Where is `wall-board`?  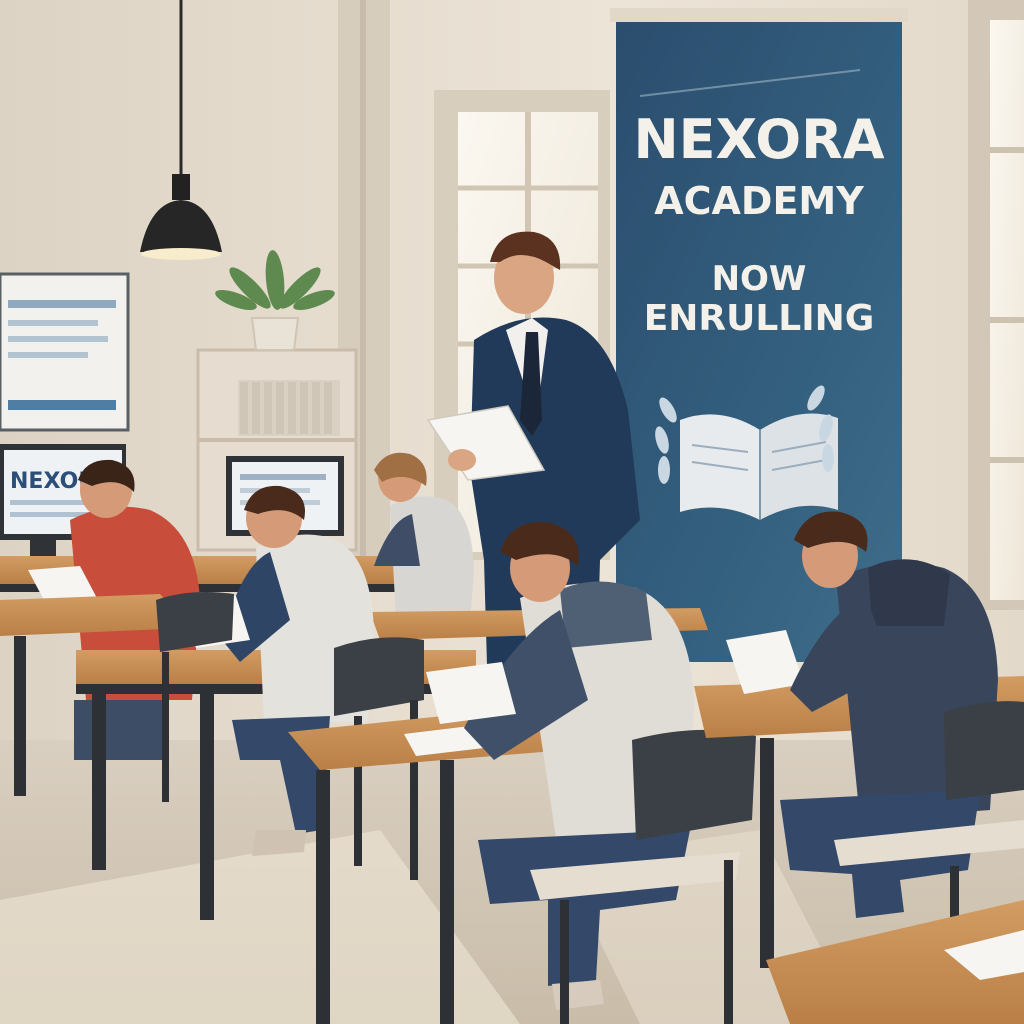
wall-board is located at coordinates (65, 352).